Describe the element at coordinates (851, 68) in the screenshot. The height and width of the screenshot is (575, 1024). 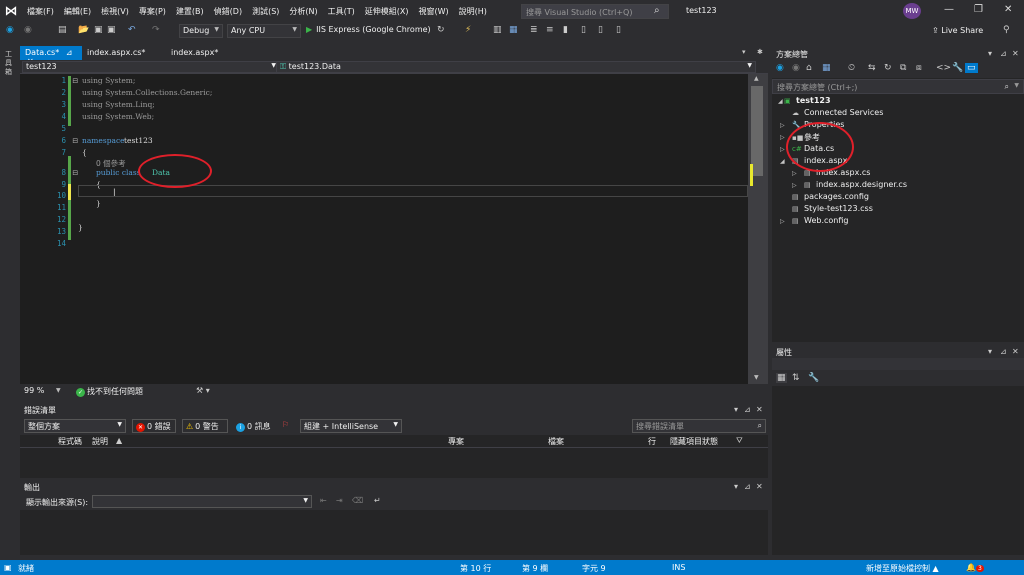
I see `pending-changes-icon: ⏲` at that location.